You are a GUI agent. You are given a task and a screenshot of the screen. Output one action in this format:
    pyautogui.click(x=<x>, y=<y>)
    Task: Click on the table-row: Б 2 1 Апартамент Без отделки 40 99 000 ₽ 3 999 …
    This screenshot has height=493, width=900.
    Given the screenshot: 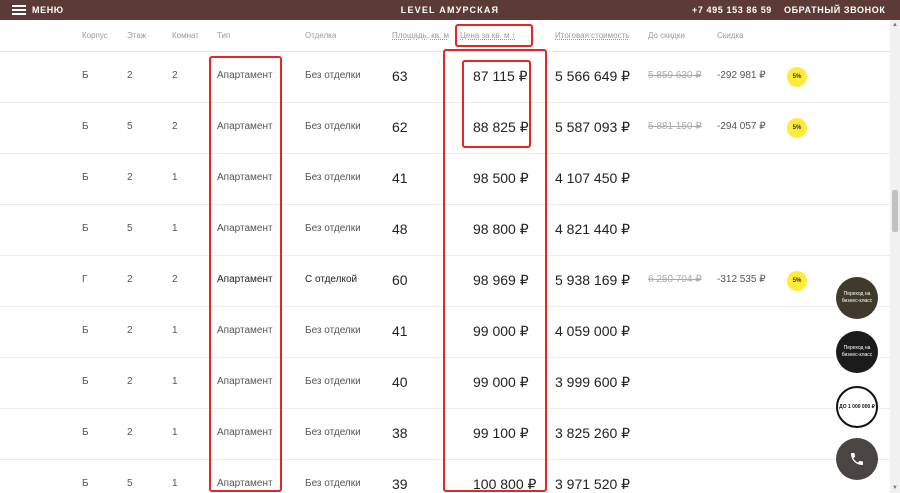 What is the action you would take?
    pyautogui.click(x=445, y=383)
    